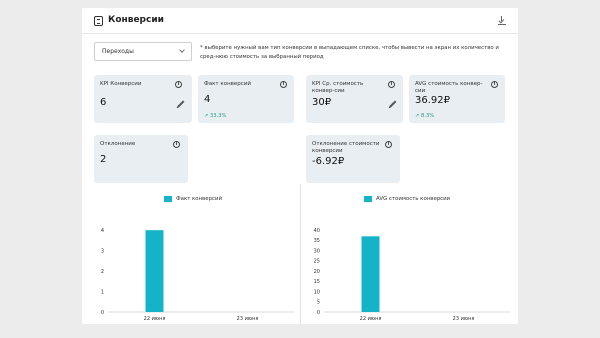 This screenshot has width=600, height=338. Describe the element at coordinates (102, 272) in the screenshot. I see `y-tick-label: 2` at that location.